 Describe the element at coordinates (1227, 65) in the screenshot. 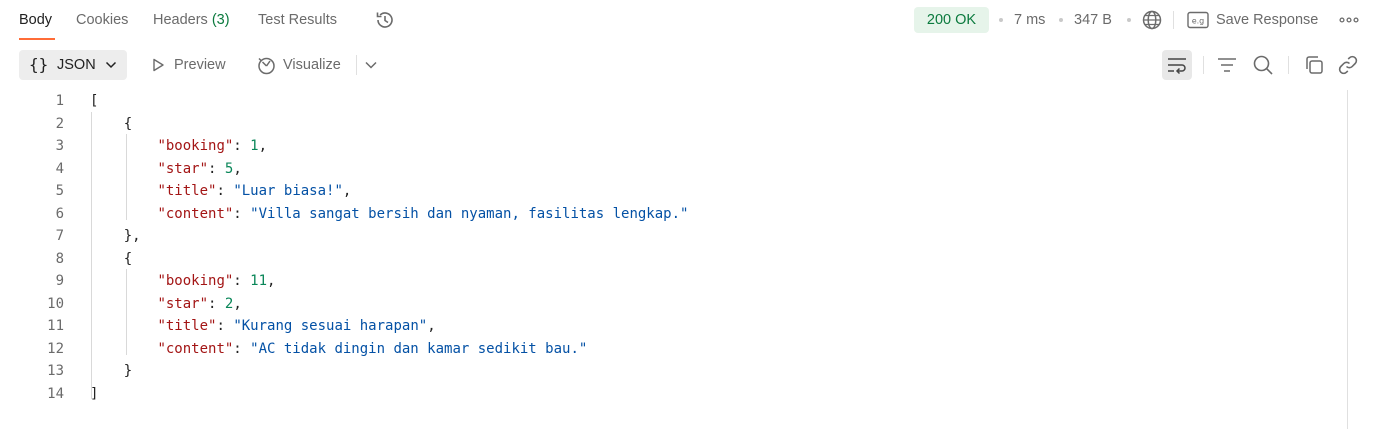

I see `filter-icon` at that location.